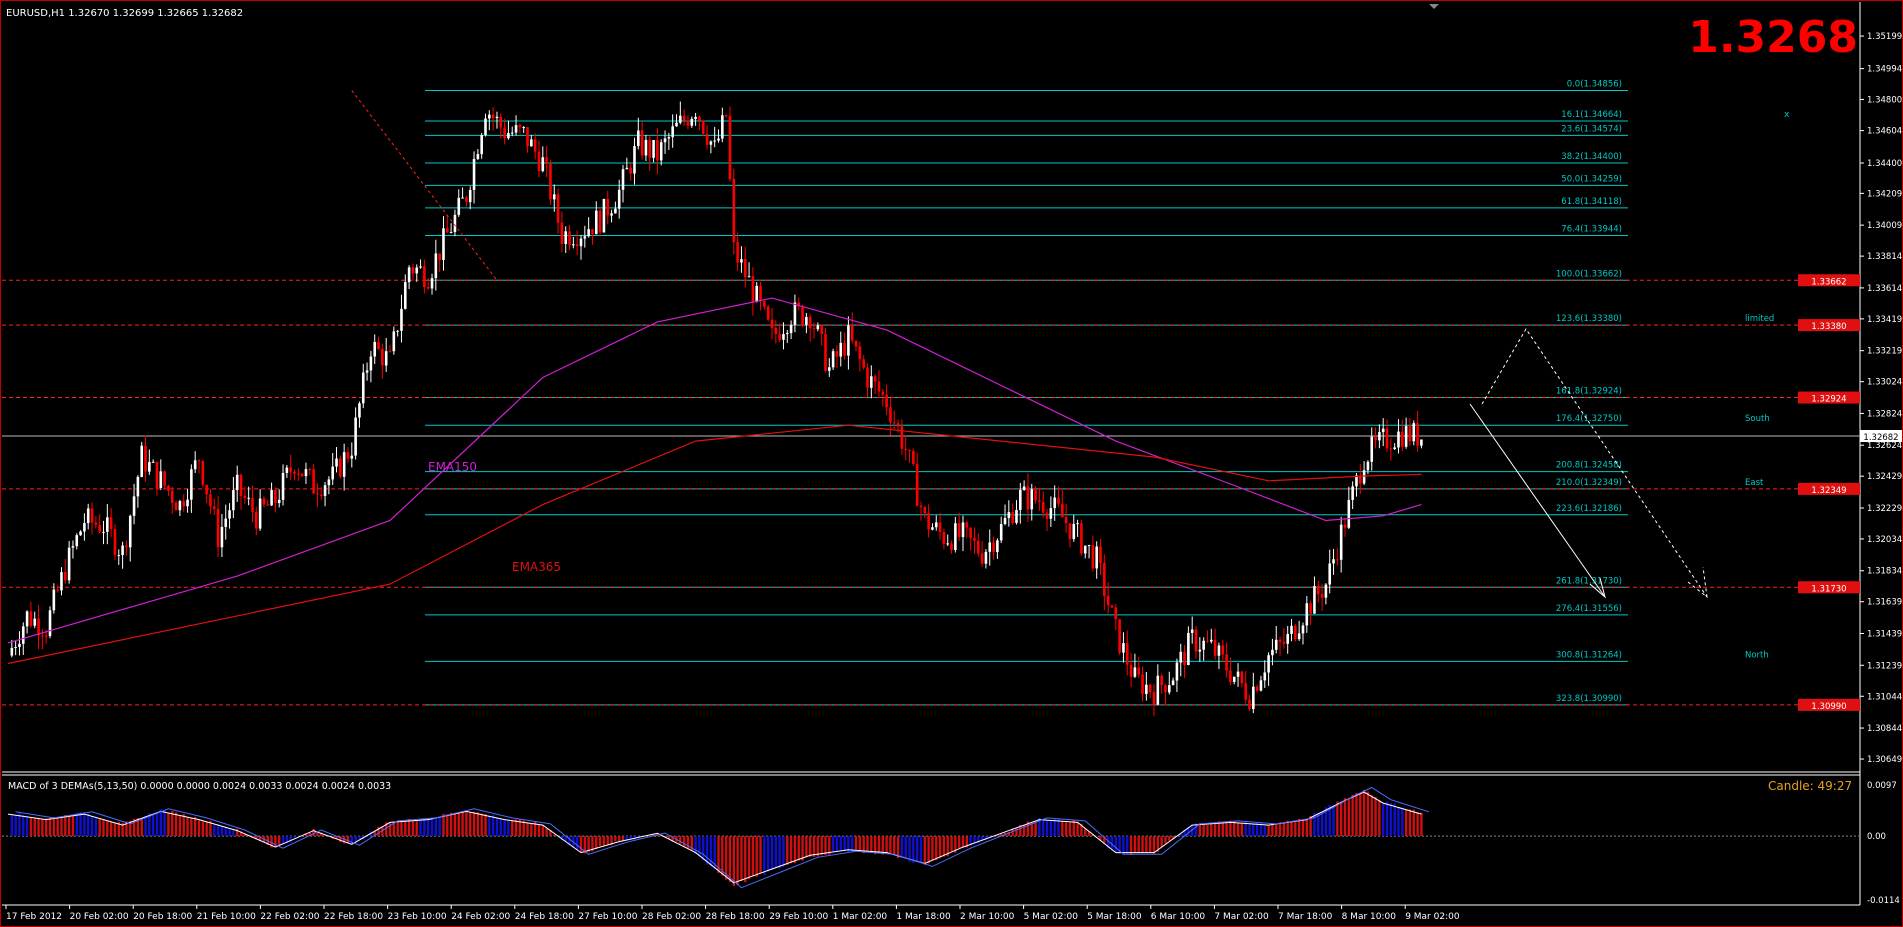 The image size is (1903, 927). What do you see at coordinates (1591, 157) in the screenshot?
I see `fib-label: 38.2(1.34400)` at bounding box center [1591, 157].